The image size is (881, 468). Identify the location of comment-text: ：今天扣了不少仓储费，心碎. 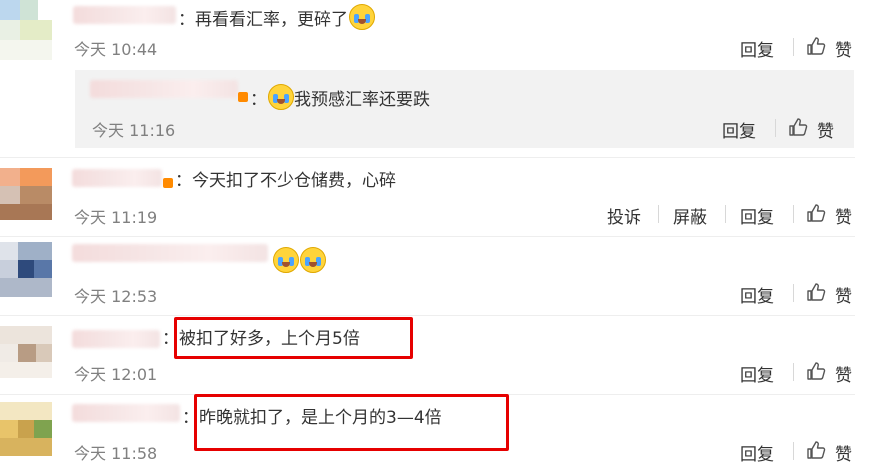
(285, 181).